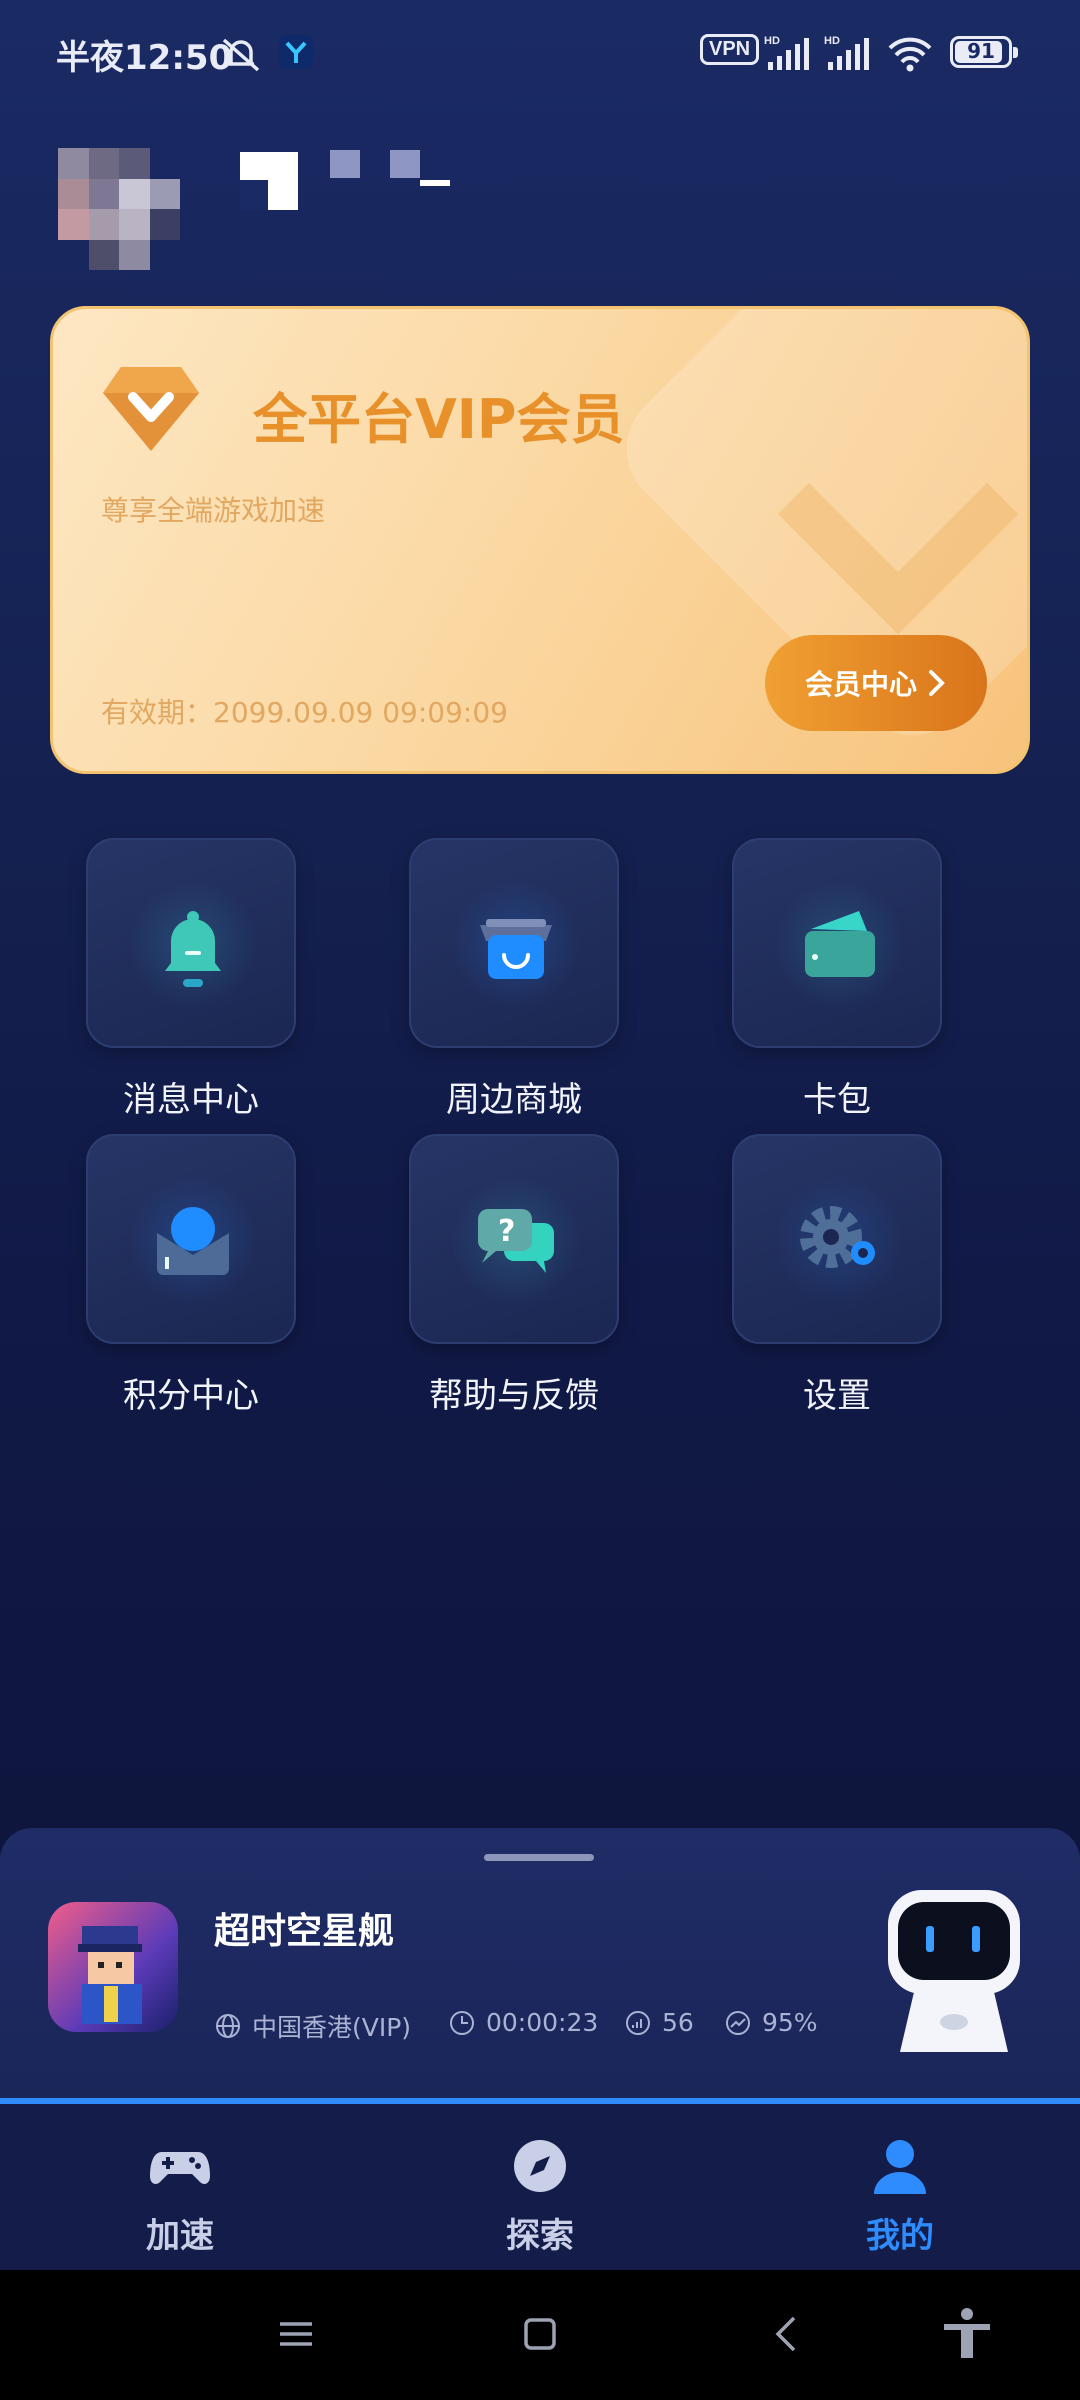 This screenshot has width=1080, height=2400. I want to click on home-icon, so click(540, 2334).